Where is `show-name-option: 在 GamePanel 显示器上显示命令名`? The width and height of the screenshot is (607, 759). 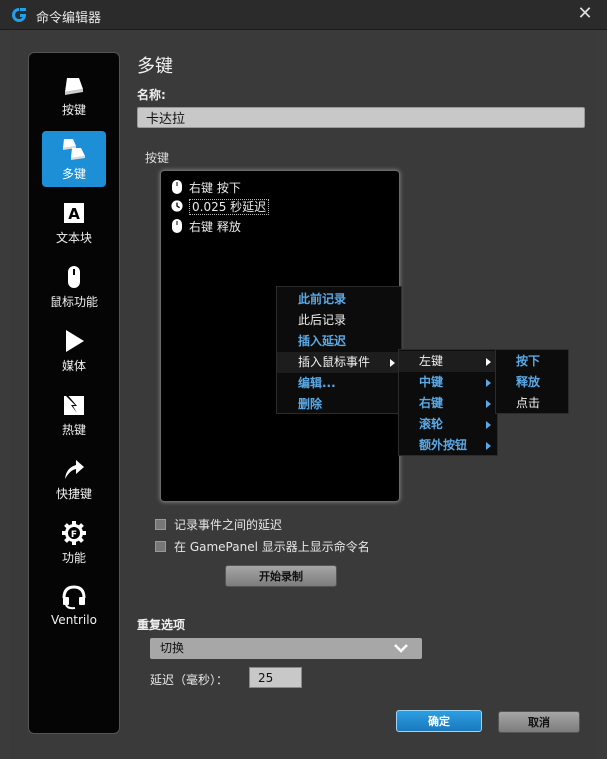
show-name-option: 在 GamePanel 显示器上显示命令名 is located at coordinates (262, 547).